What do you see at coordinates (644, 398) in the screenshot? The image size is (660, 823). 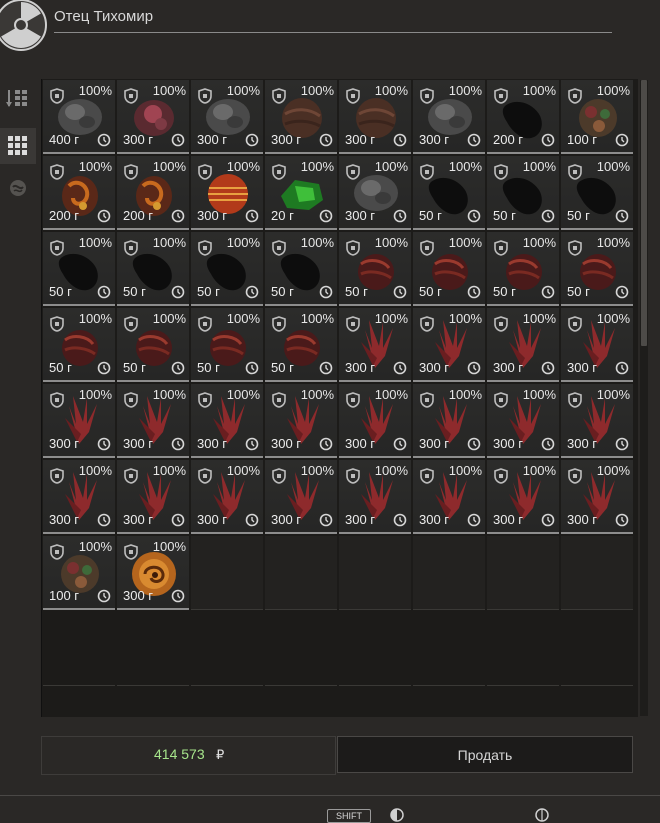 I see `inventory-scrollbar` at bounding box center [644, 398].